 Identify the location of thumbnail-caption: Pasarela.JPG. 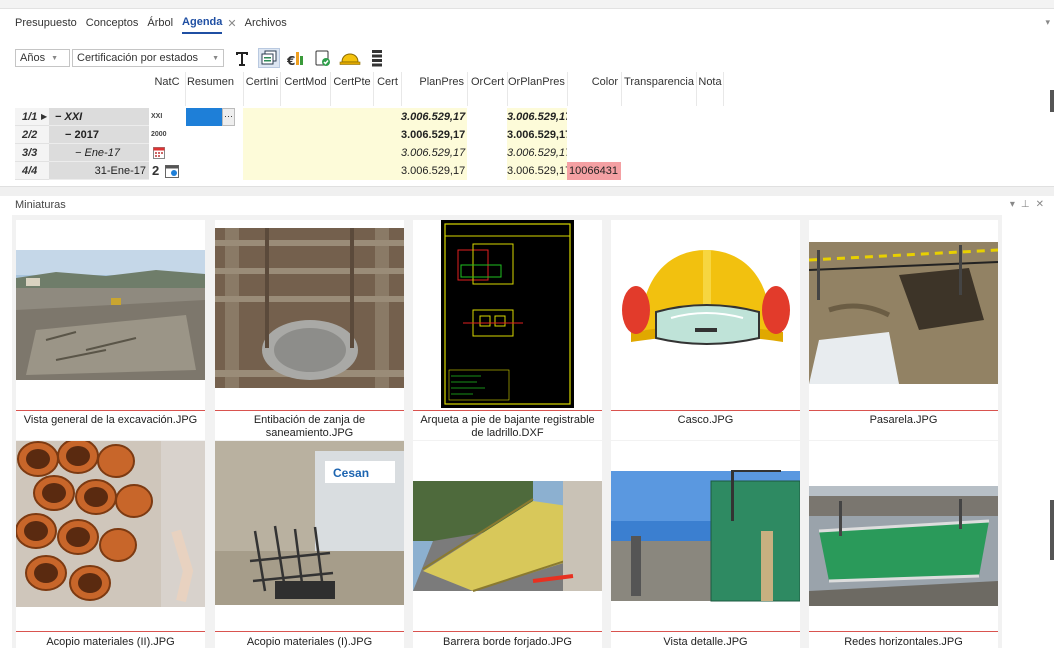
(903, 420).